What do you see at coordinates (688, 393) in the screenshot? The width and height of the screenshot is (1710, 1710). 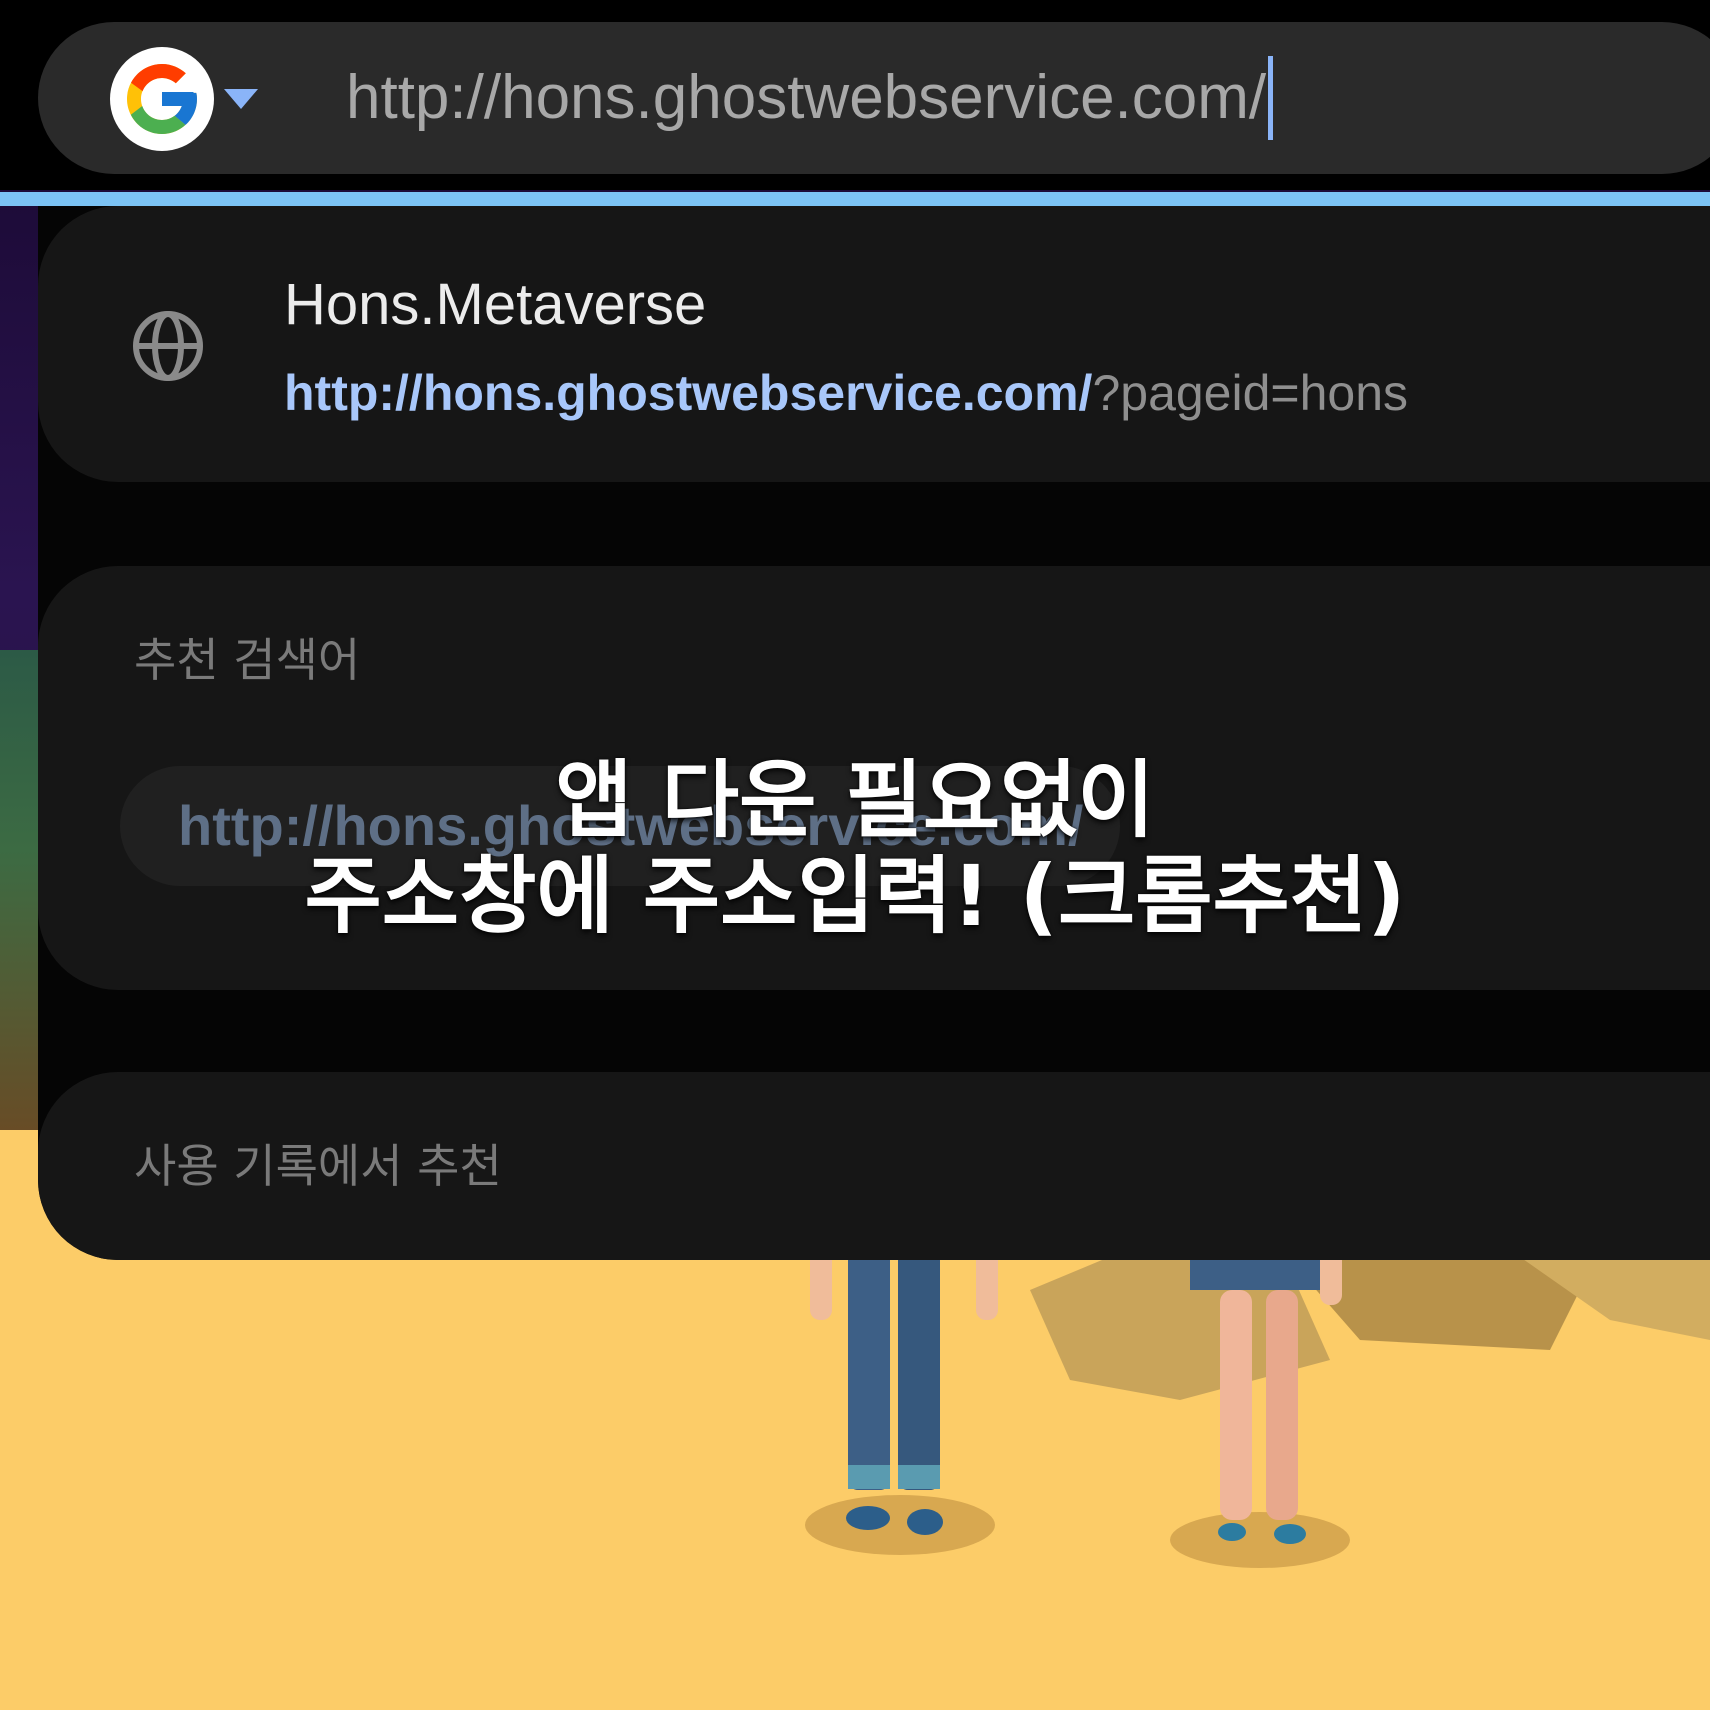 I see `suggestion-url-host: http://hons.ghostwebservice.com/` at bounding box center [688, 393].